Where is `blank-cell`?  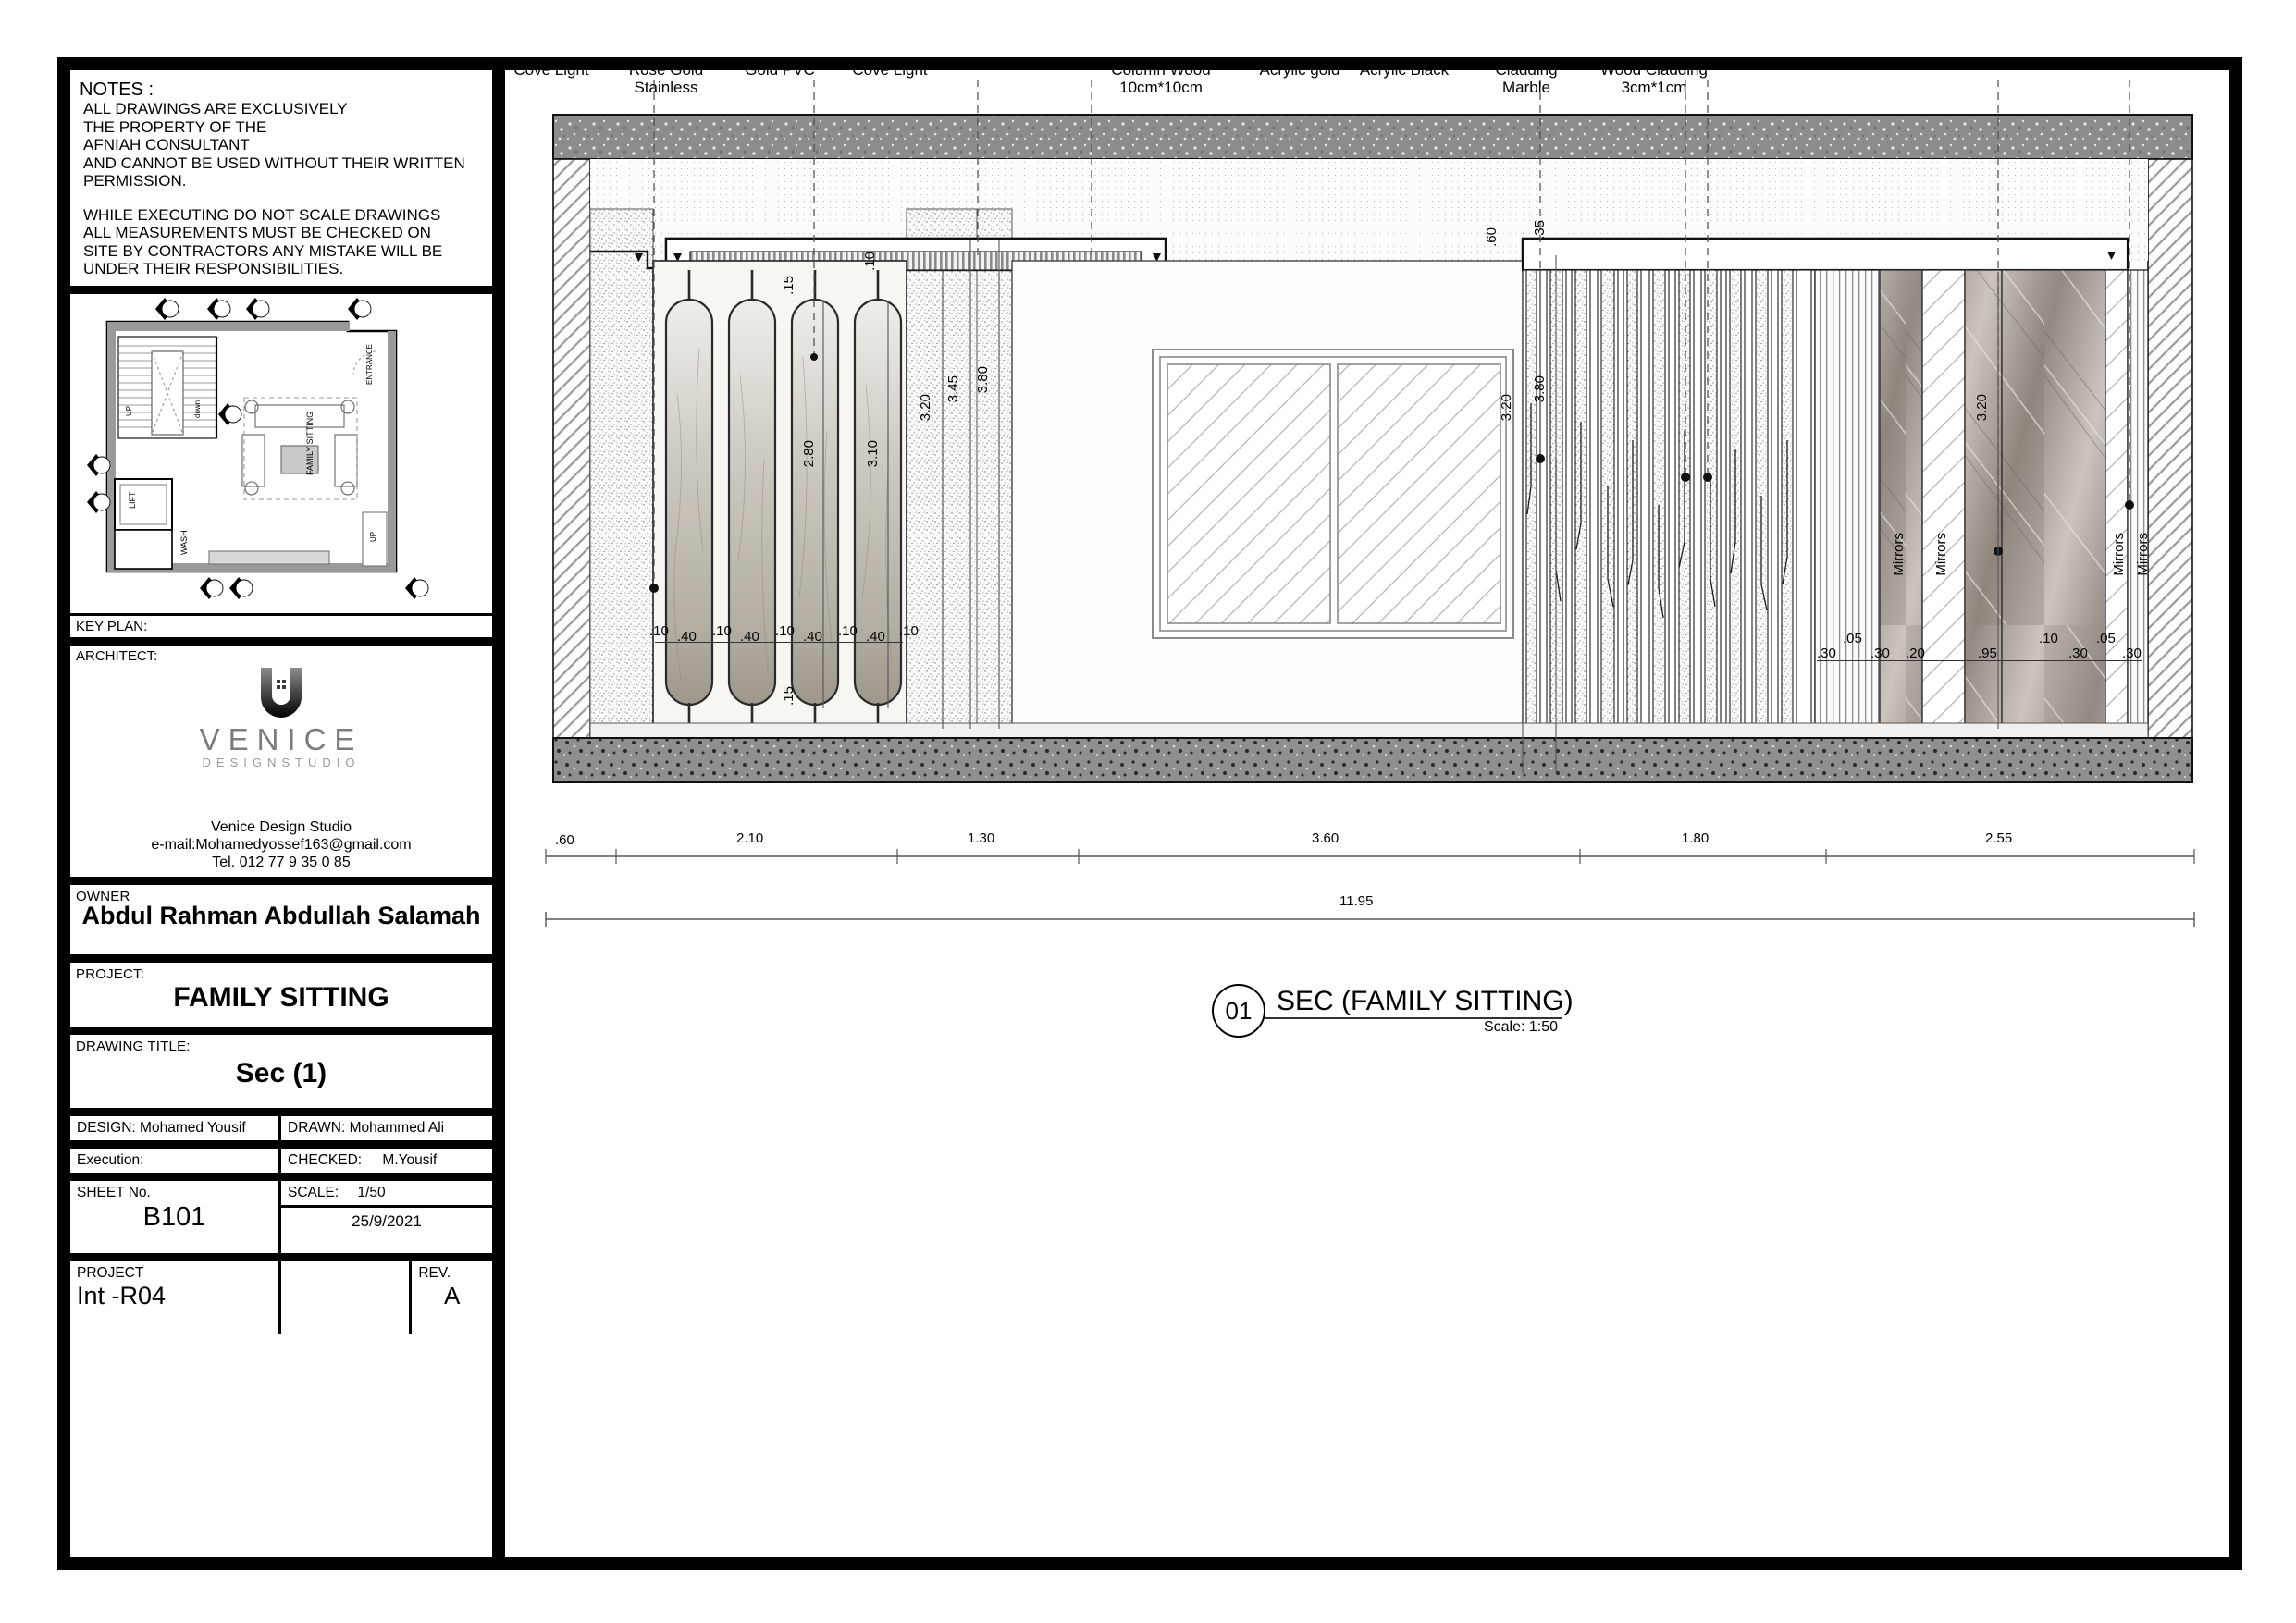 blank-cell is located at coordinates (347, 1297).